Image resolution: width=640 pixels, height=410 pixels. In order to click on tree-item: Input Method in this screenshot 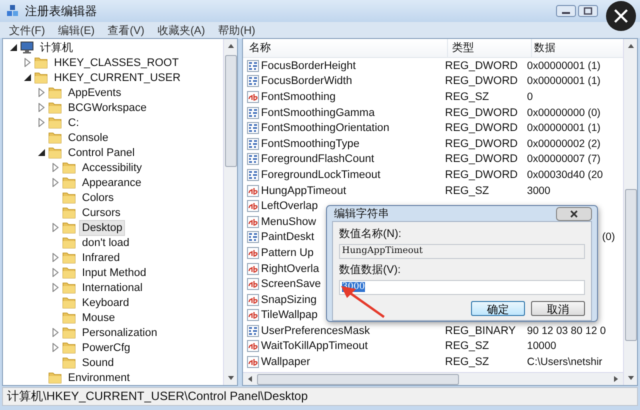, I will do `click(114, 272)`.